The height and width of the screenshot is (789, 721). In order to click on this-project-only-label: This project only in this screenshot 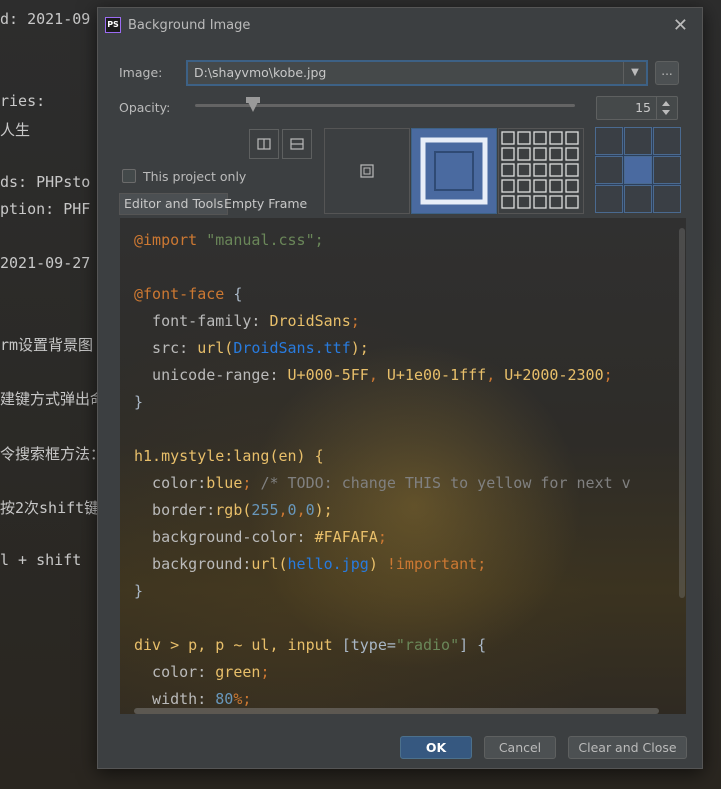, I will do `click(195, 176)`.